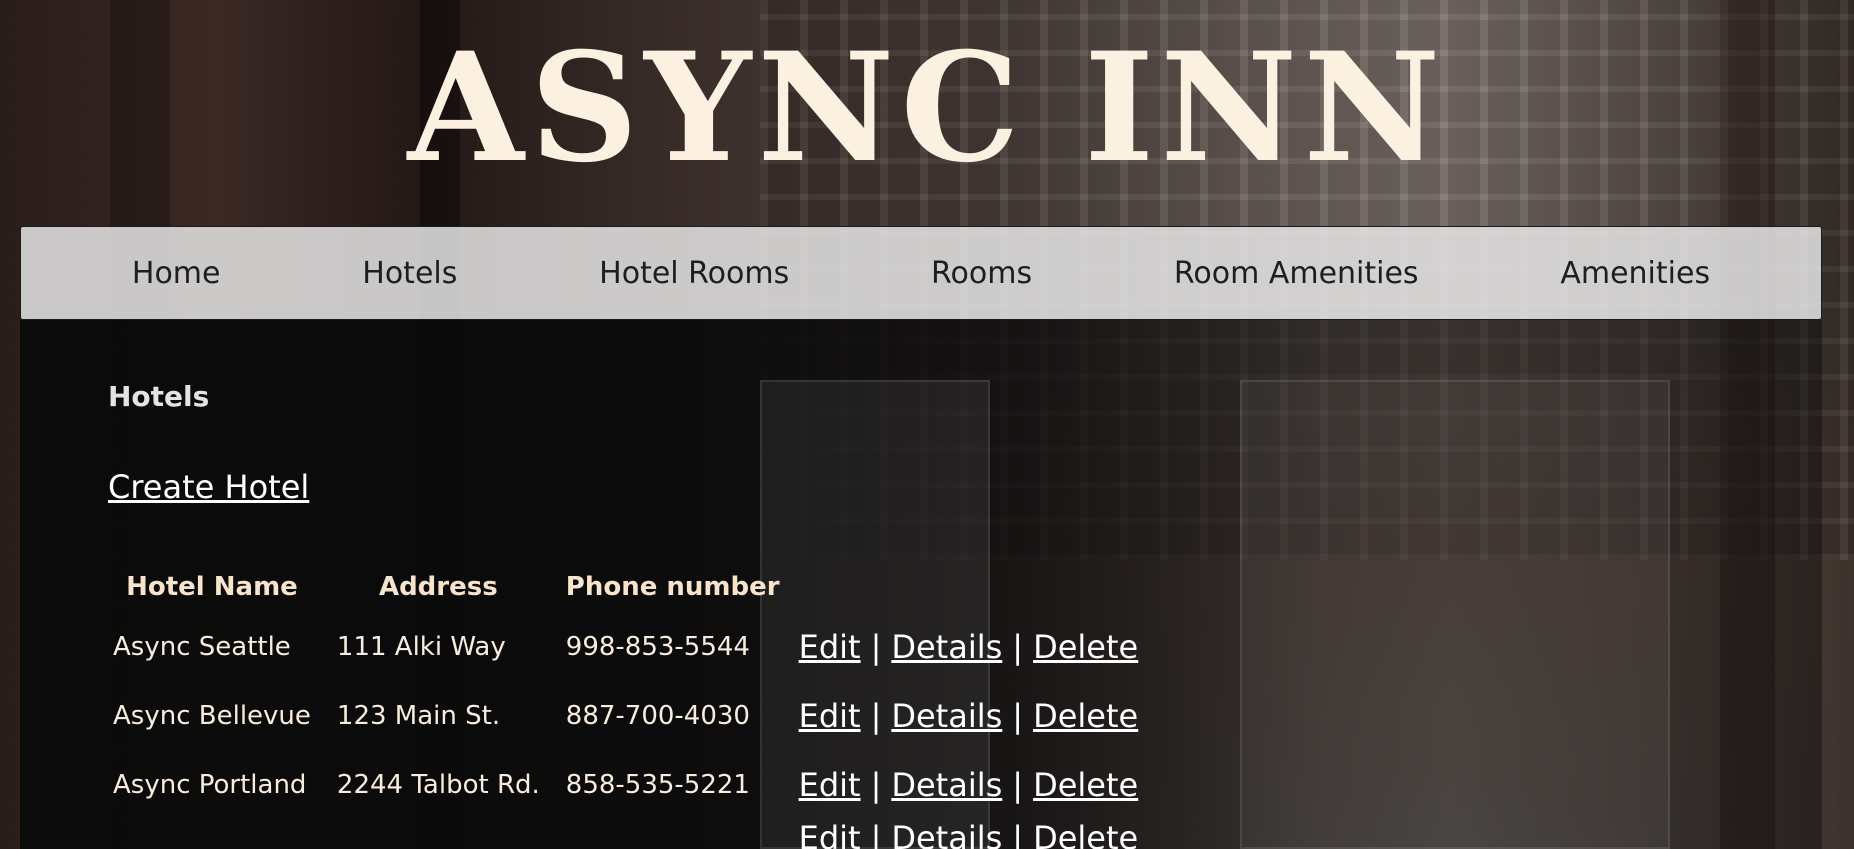 Image resolution: width=1854 pixels, height=849 pixels. What do you see at coordinates (672, 587) in the screenshot?
I see `column-header-phone: Phone number` at bounding box center [672, 587].